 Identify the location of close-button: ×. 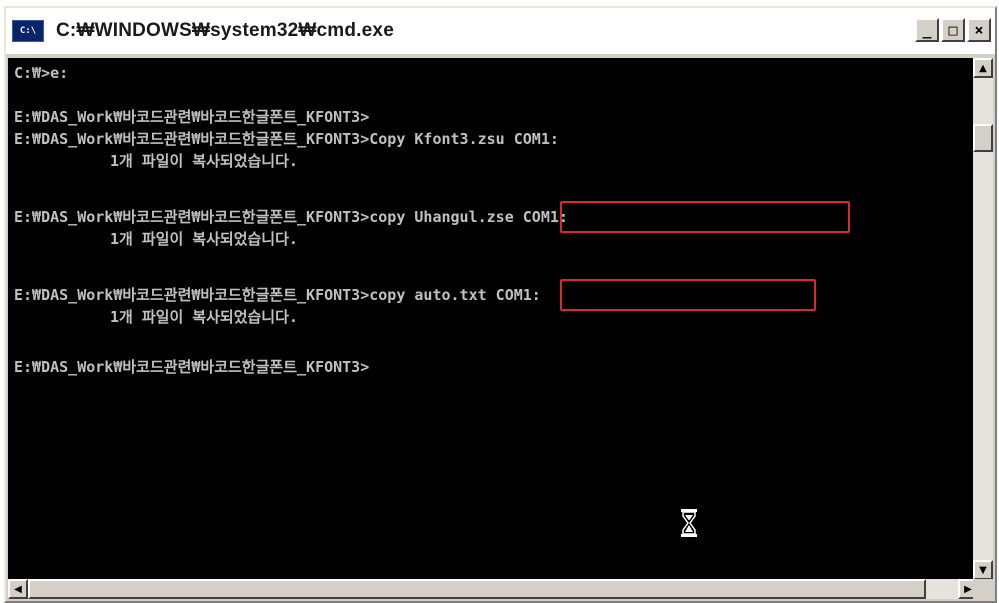
(979, 30).